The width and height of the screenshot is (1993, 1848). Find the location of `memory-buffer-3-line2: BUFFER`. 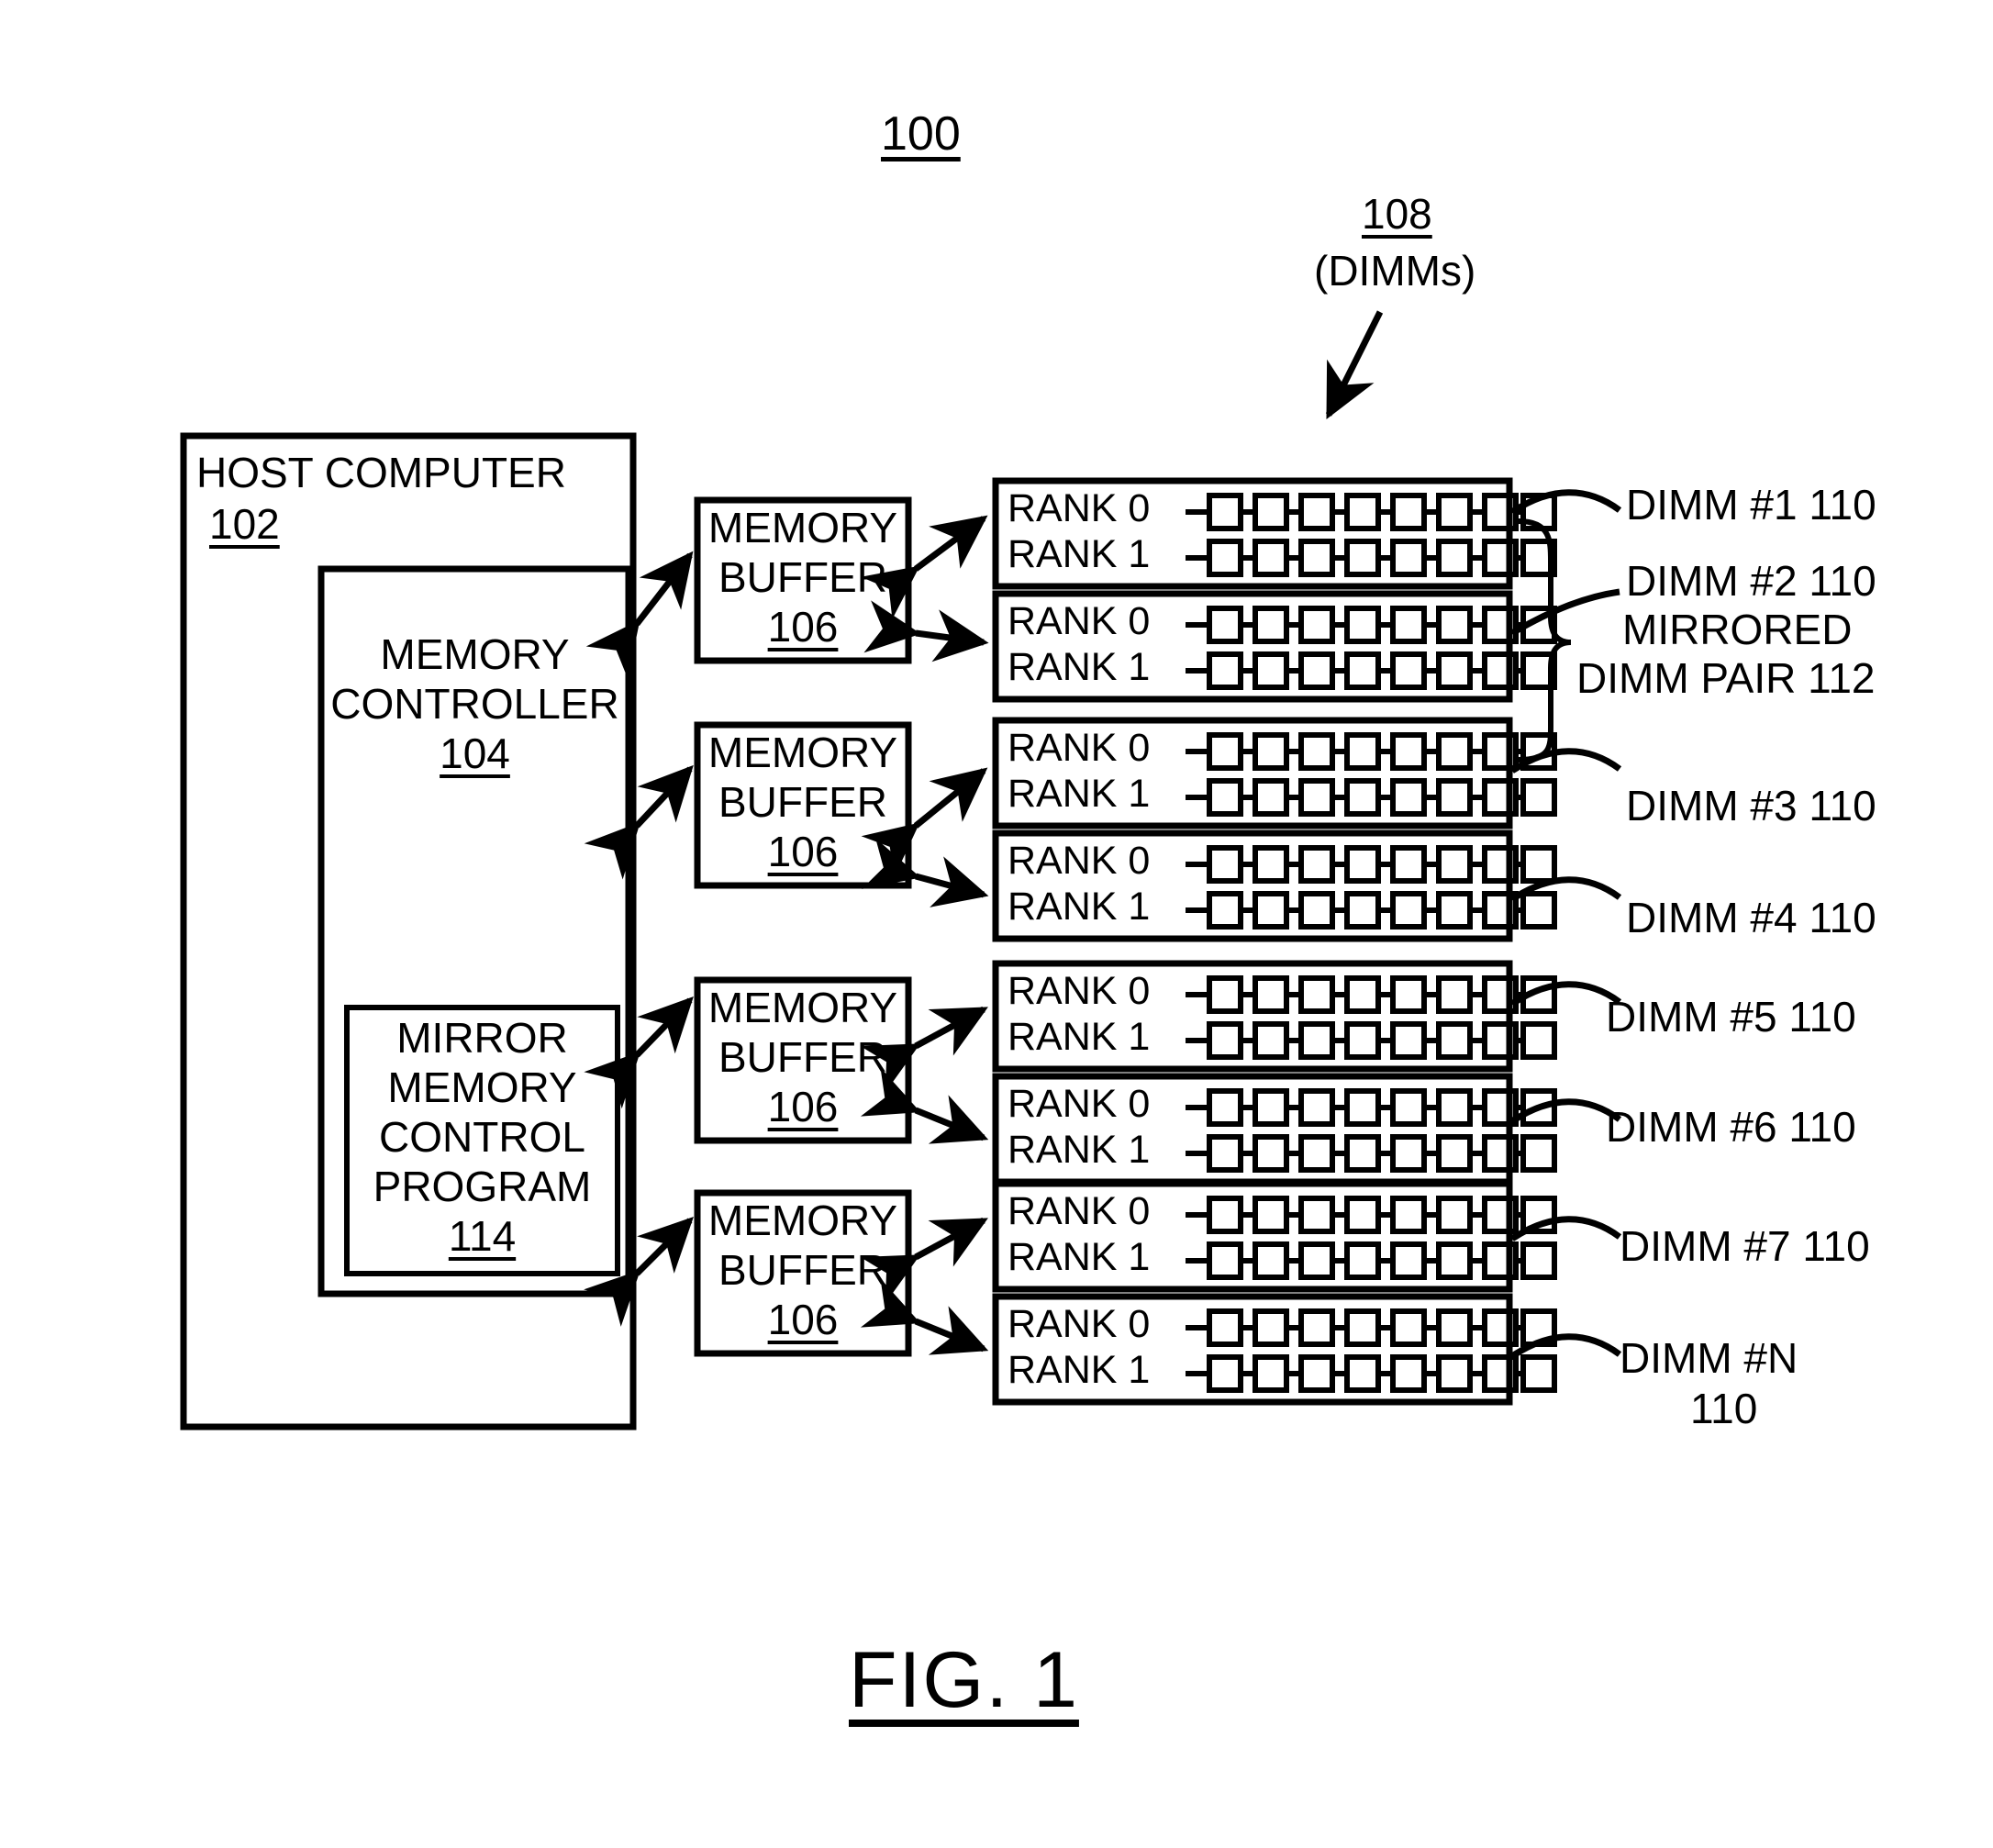

memory-buffer-3-line2: BUFFER is located at coordinates (802, 1057).